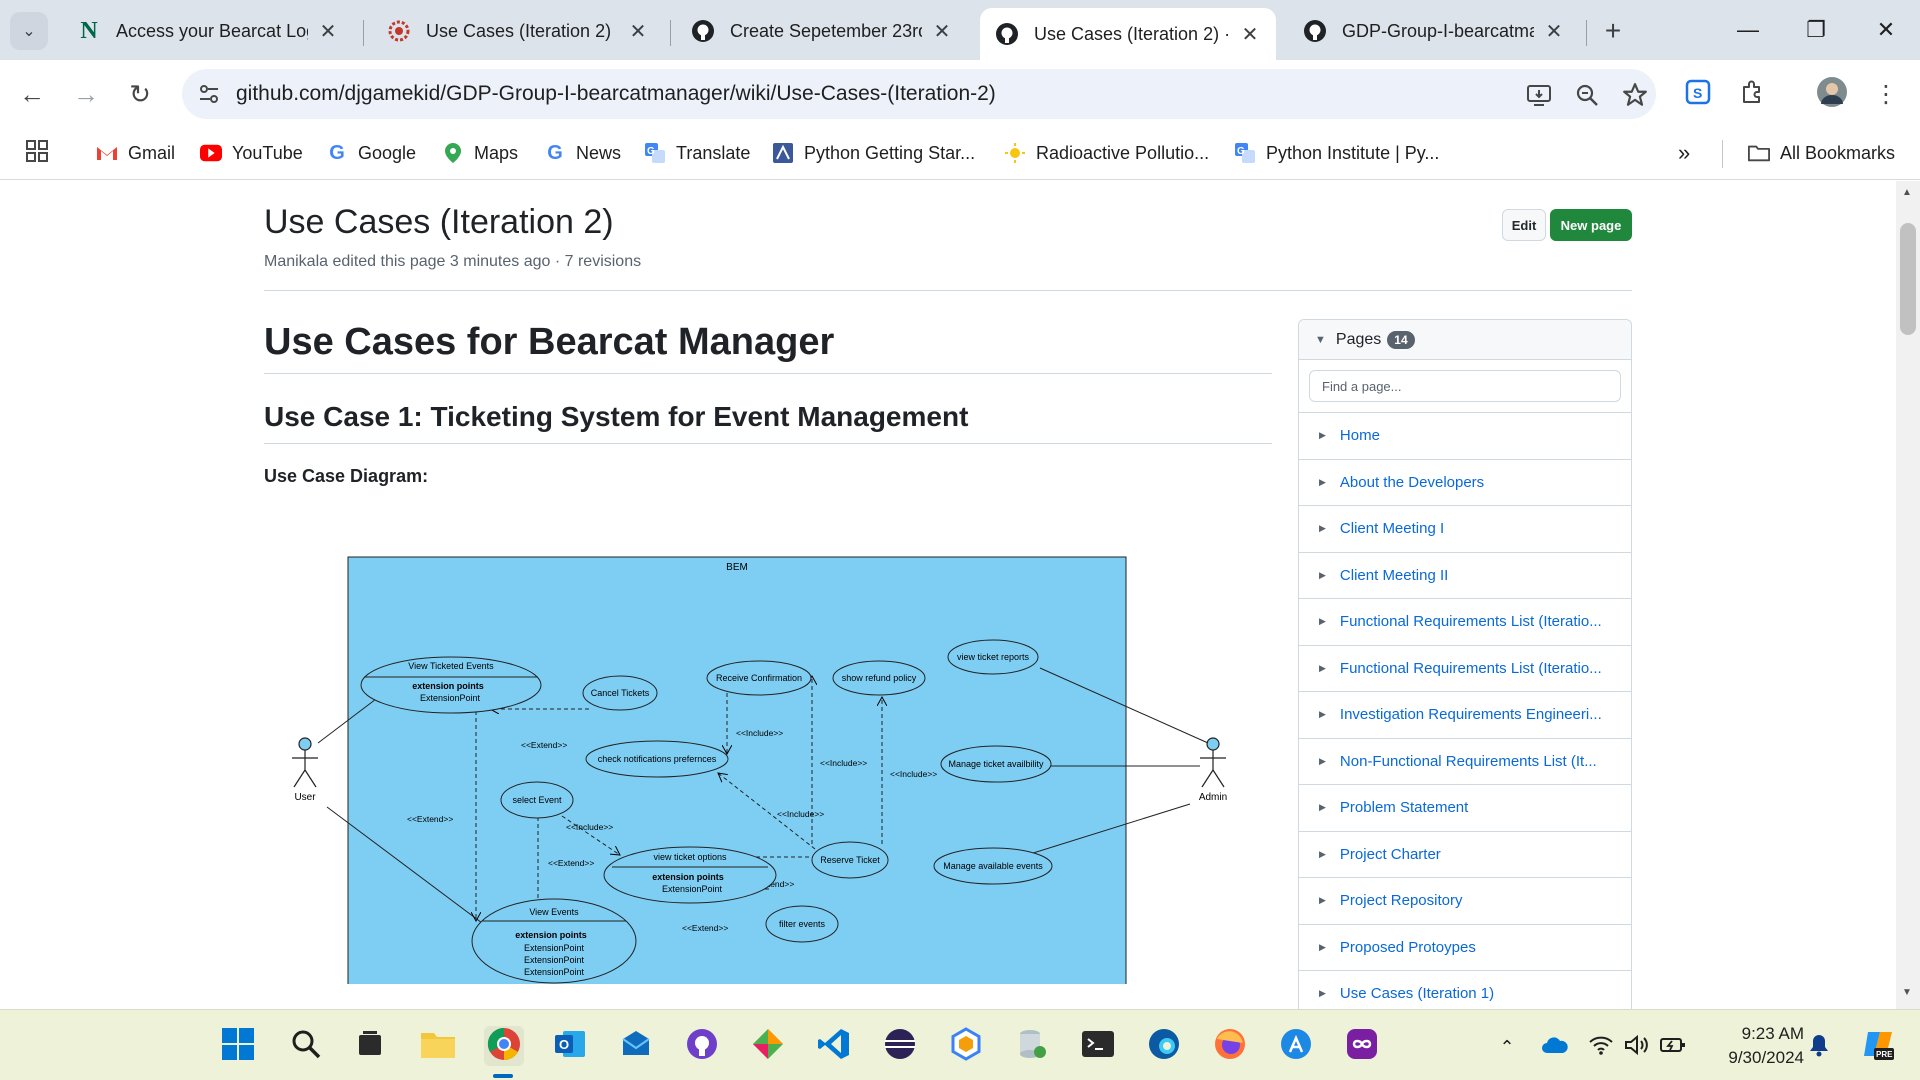 The image size is (1920, 1080). Describe the element at coordinates (251, 153) in the screenshot. I see `bookmark-youtube: YouTube` at that location.